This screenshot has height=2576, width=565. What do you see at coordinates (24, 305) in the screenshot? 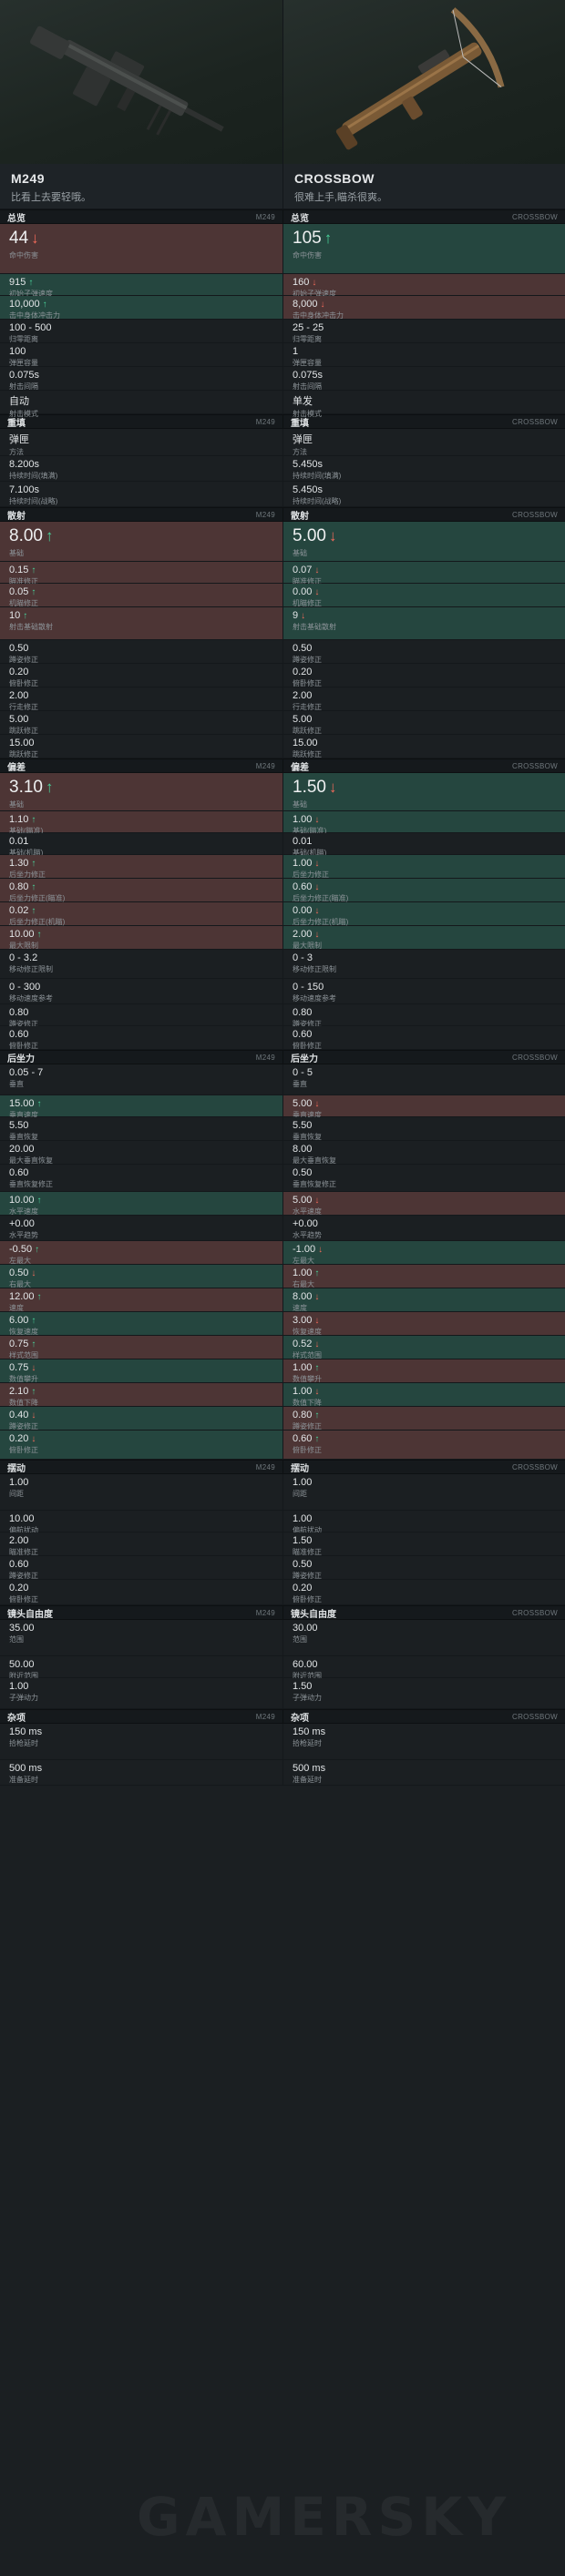
I see `stat-value-text: 10,000` at bounding box center [24, 305].